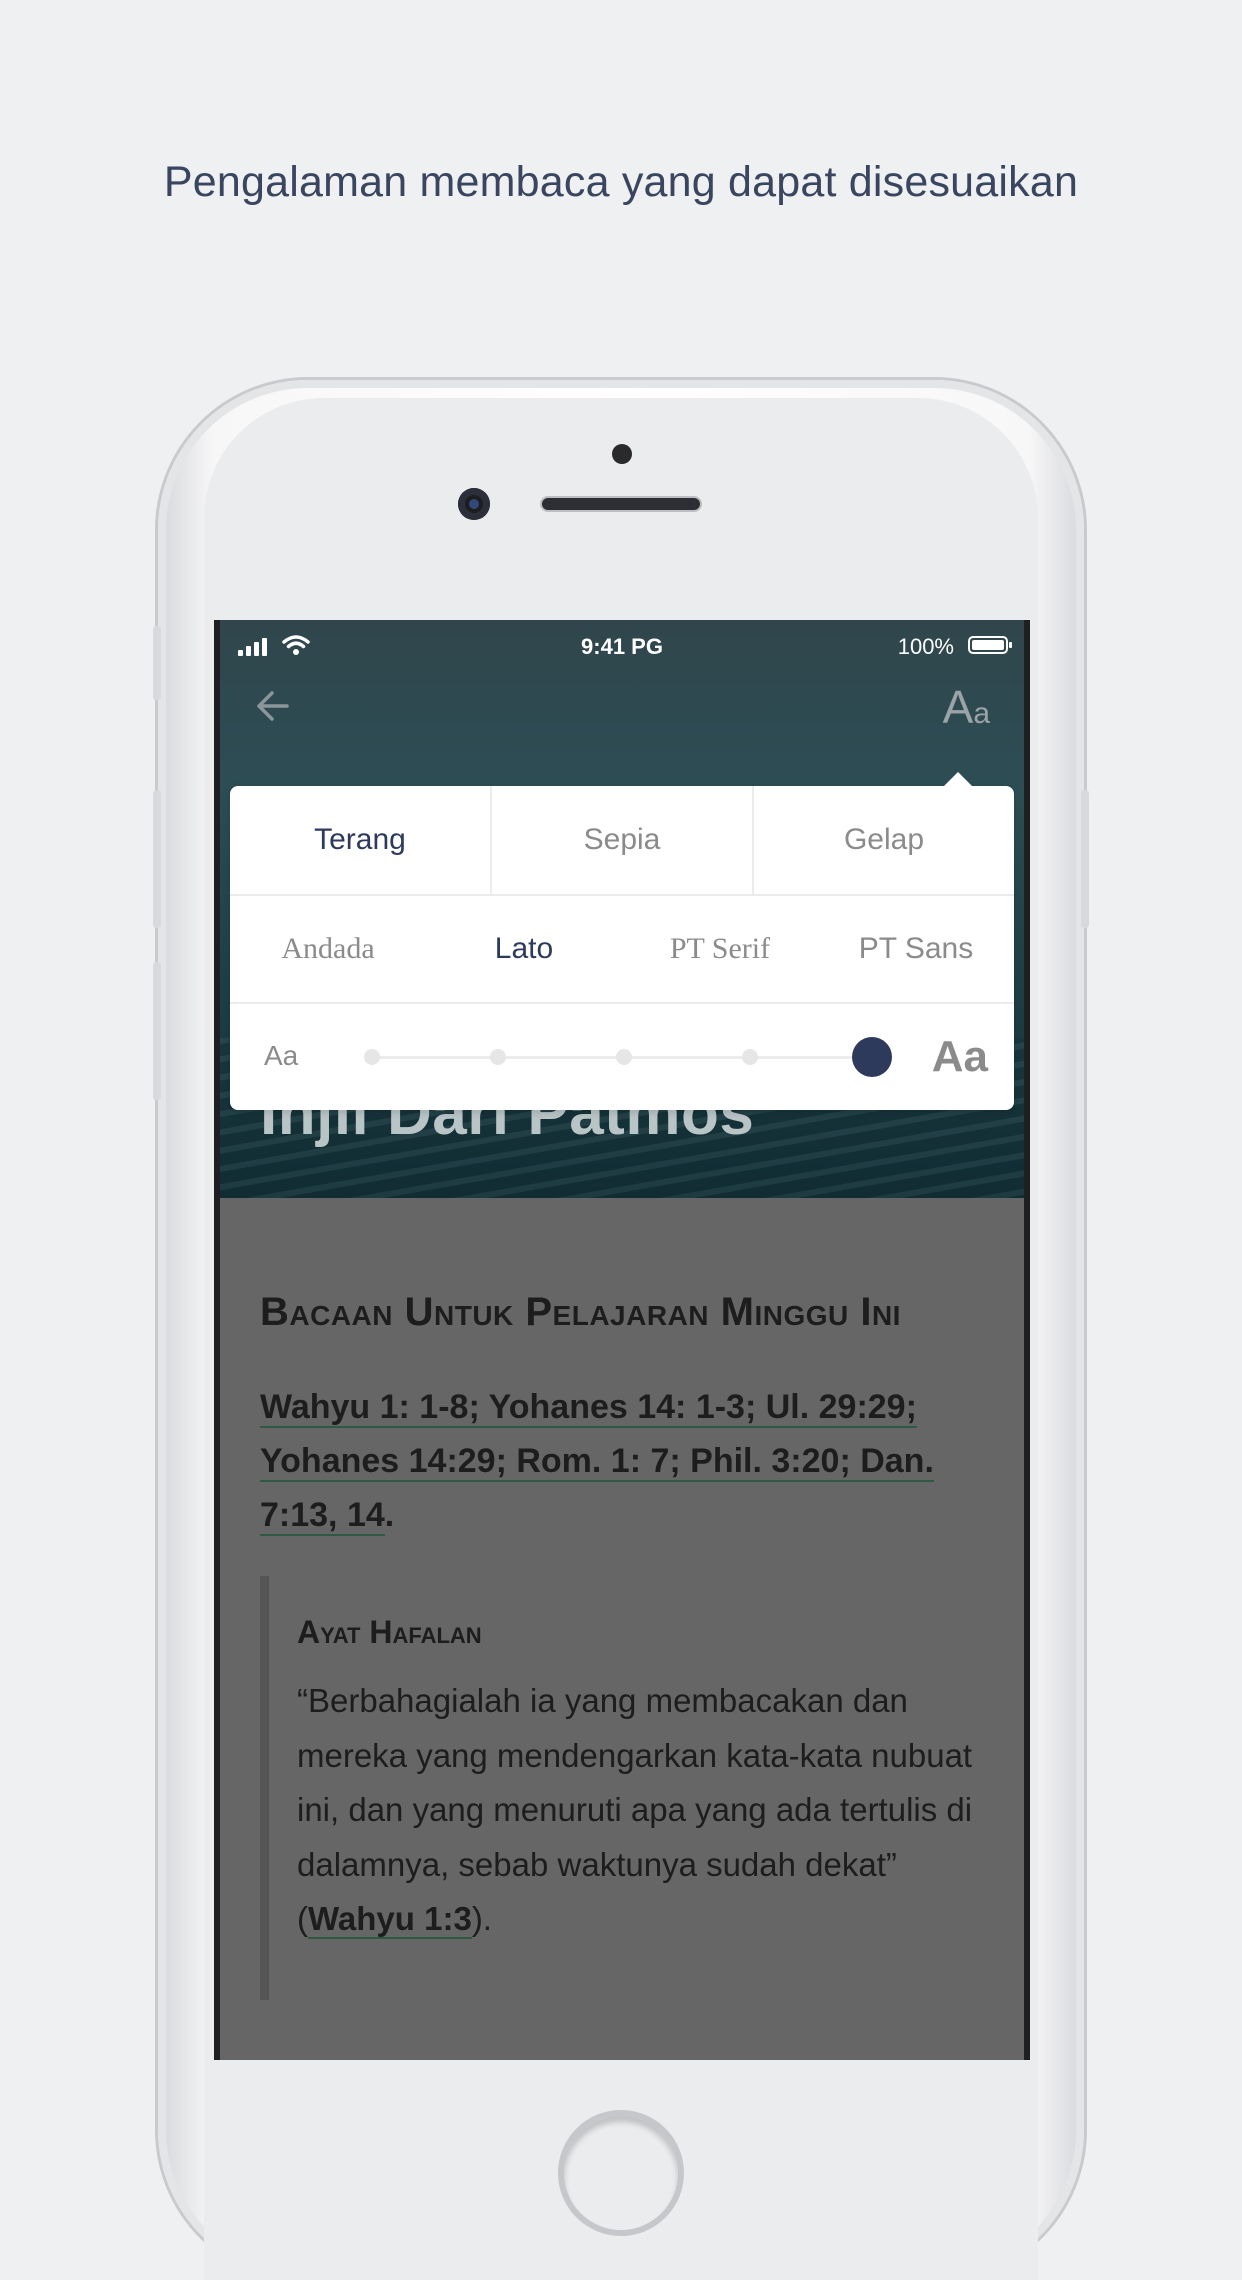  What do you see at coordinates (872, 1057) in the screenshot?
I see `font-size-slider-knob` at bounding box center [872, 1057].